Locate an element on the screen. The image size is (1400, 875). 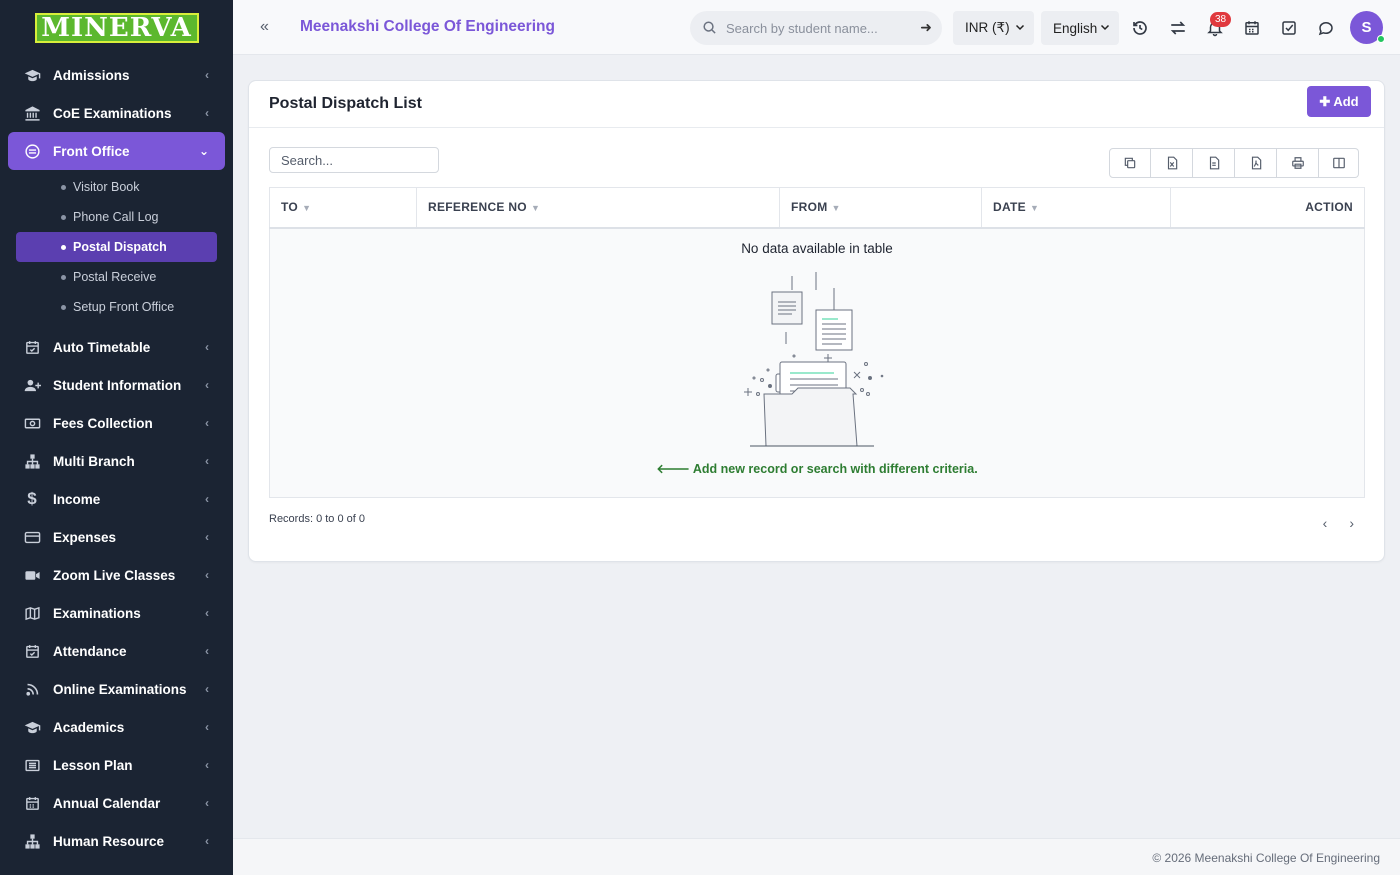
table-search-input is located at coordinates (354, 160).